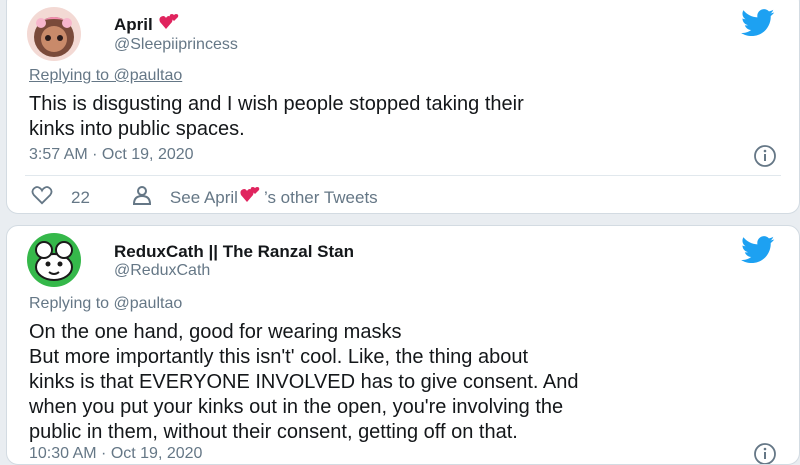 Image resolution: width=800 pixels, height=465 pixels. Describe the element at coordinates (162, 271) in the screenshot. I see `user-handle: @ReduxCath` at that location.